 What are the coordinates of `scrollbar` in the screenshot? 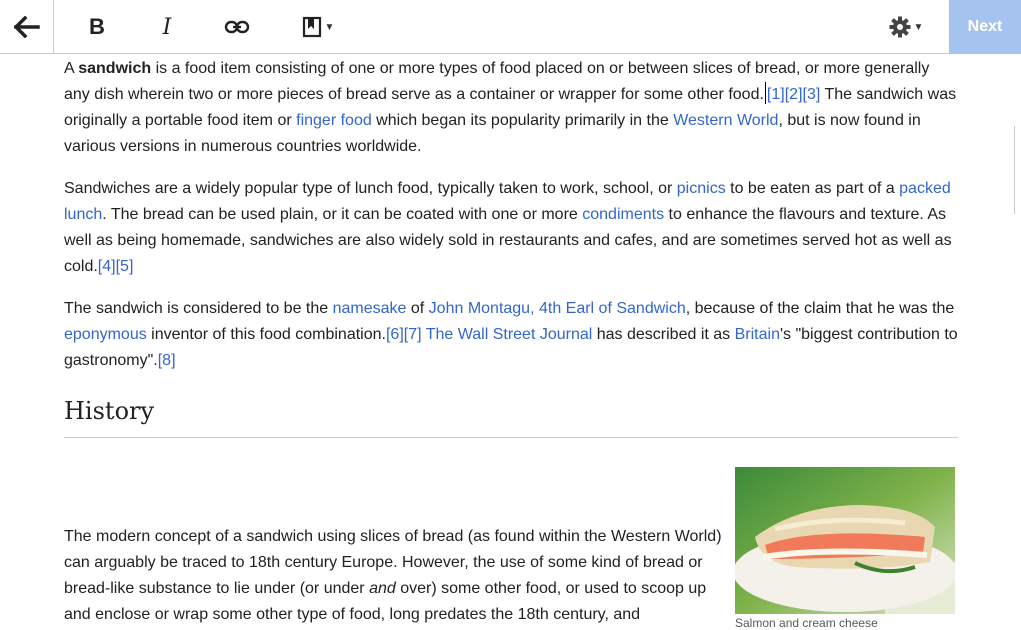 It's located at (1017, 170).